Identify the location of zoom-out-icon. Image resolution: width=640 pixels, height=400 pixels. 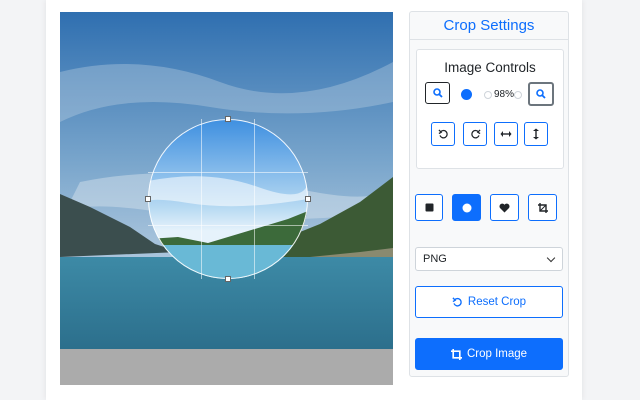
(437, 93).